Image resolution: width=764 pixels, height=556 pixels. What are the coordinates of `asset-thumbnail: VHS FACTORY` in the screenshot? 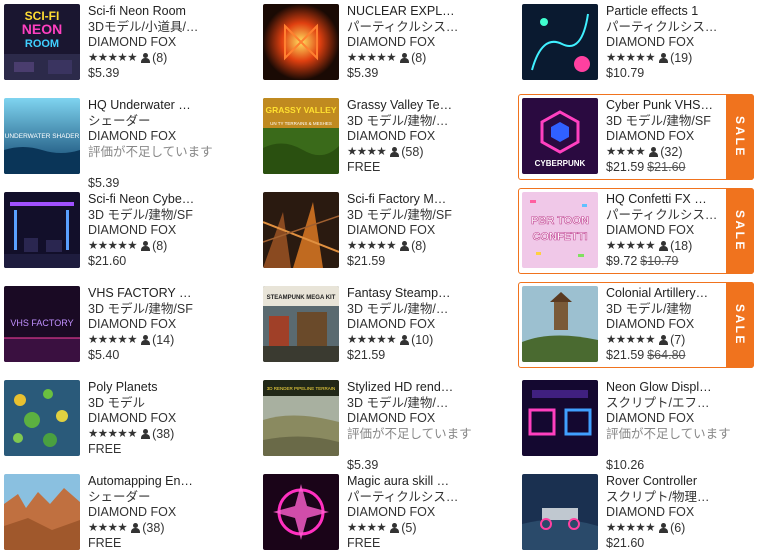 It's located at (42, 324).